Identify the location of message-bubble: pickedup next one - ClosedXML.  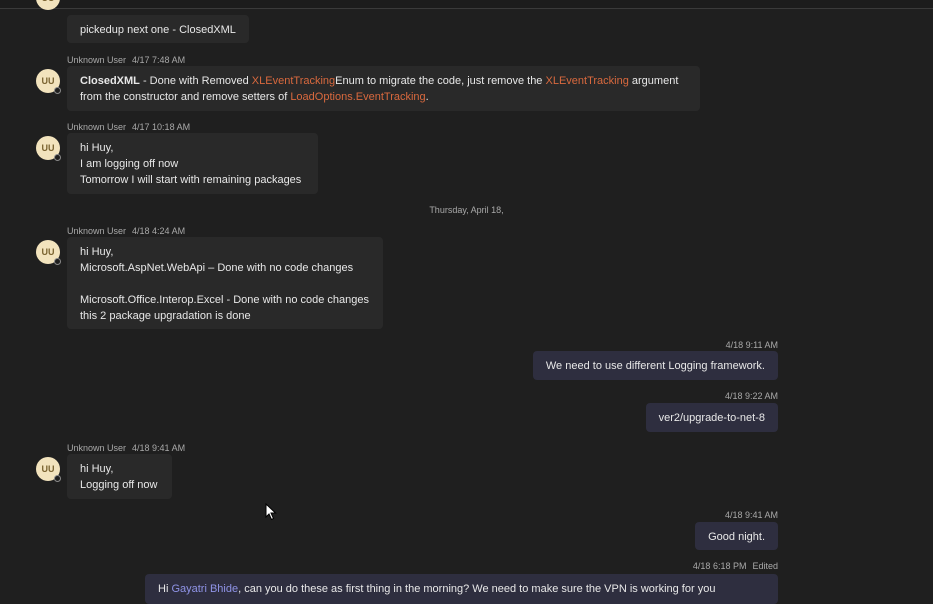
(158, 29).